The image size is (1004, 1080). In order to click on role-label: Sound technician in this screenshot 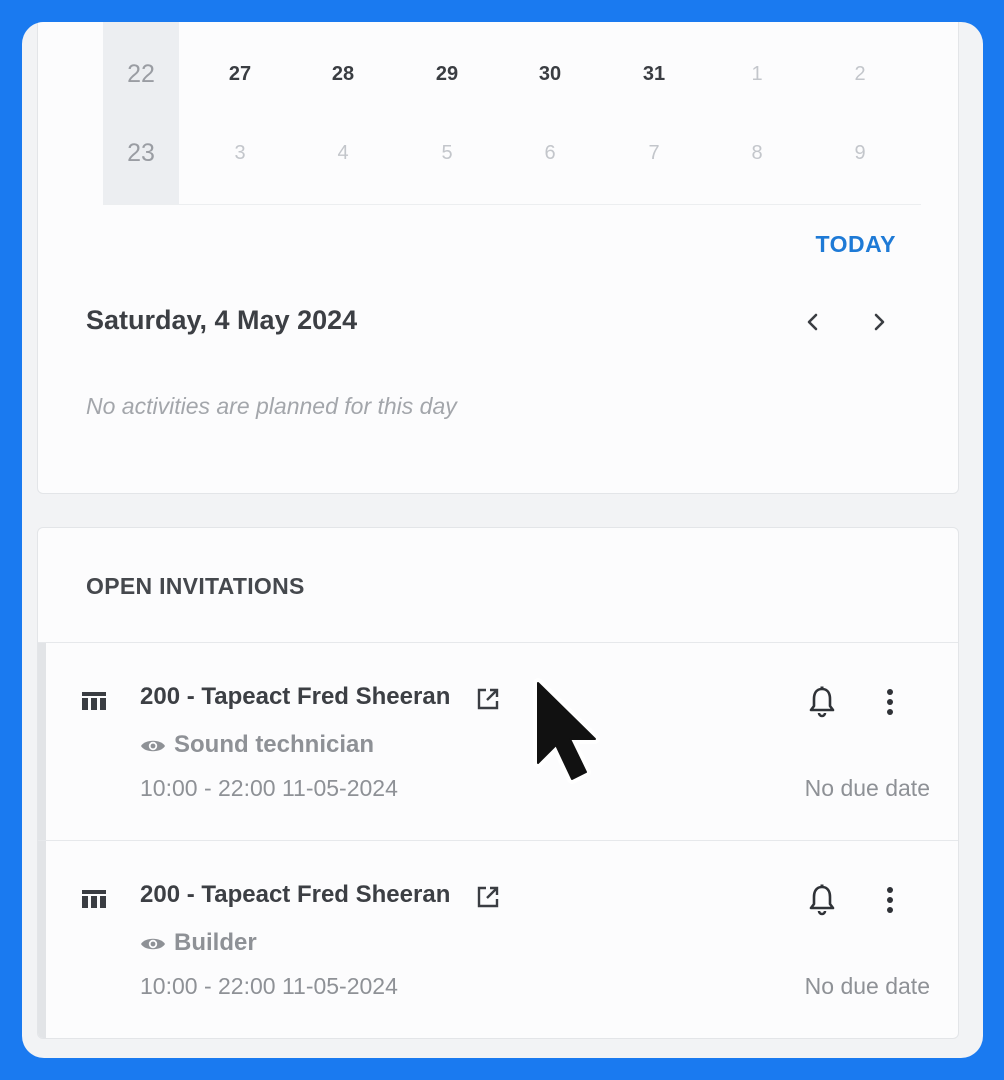, I will do `click(274, 744)`.